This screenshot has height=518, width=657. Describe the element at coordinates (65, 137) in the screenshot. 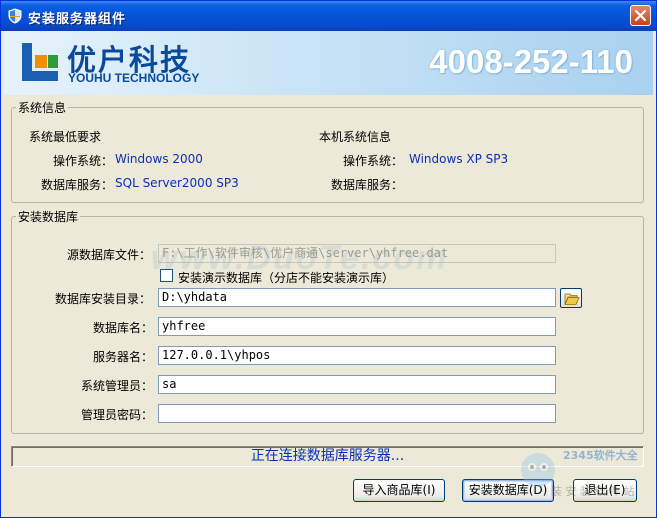

I see `min-requirements-title: 系统最低要求` at that location.